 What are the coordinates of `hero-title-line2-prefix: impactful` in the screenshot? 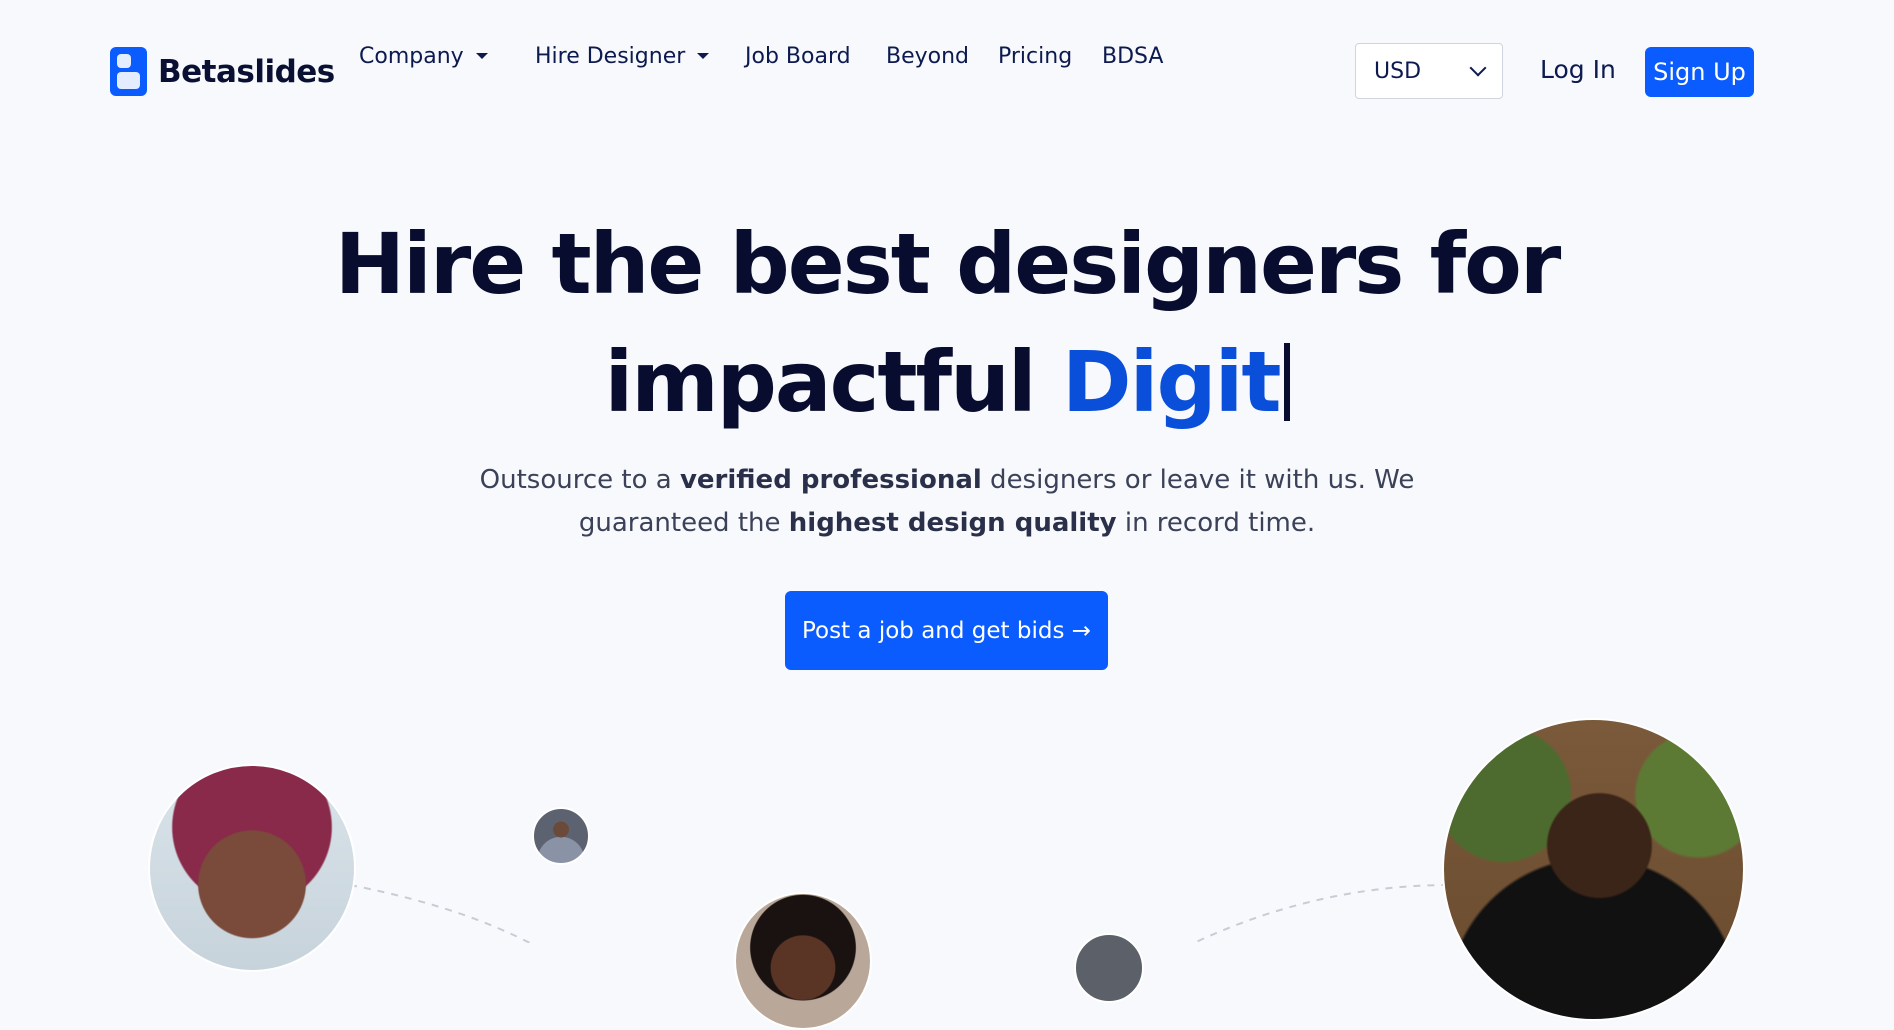 It's located at (820, 382).